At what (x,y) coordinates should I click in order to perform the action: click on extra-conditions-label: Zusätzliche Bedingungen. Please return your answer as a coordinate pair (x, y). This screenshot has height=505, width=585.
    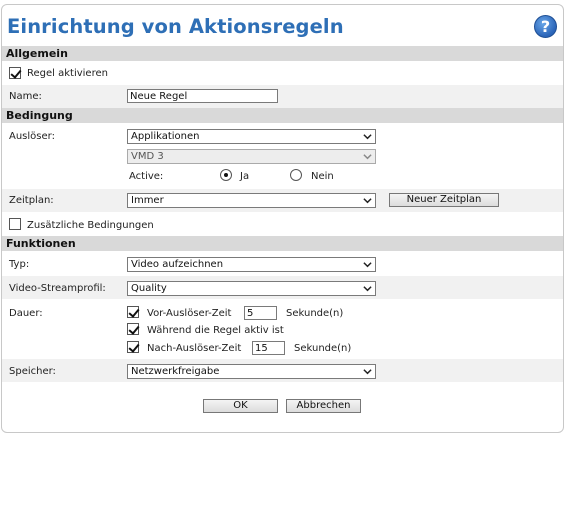
    Looking at the image, I should click on (90, 225).